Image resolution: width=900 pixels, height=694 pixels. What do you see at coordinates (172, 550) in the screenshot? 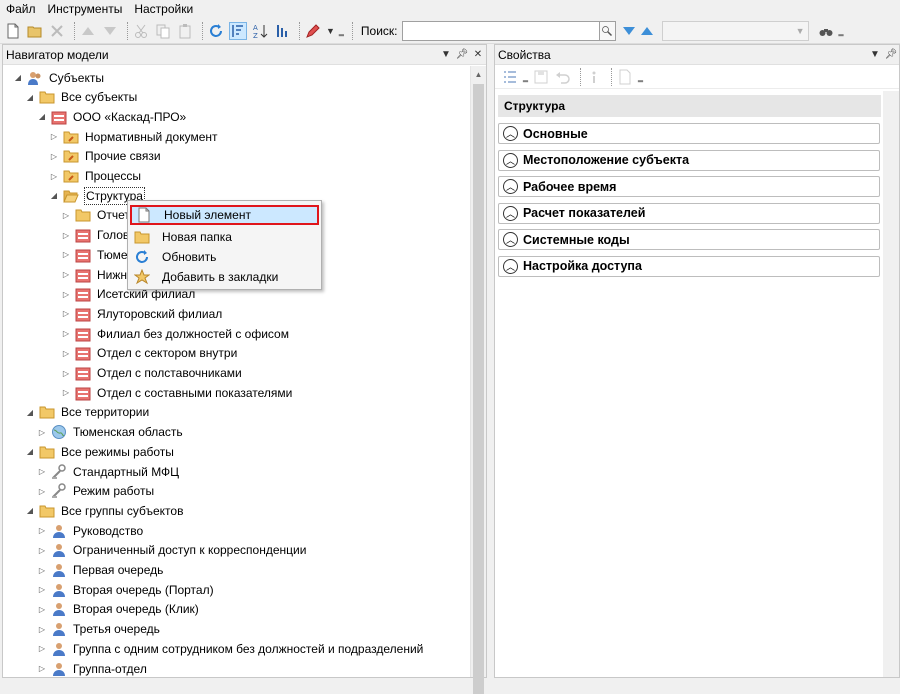
I see `tree-row: ▷Ограниченный доступ к корреспонденции` at bounding box center [172, 550].